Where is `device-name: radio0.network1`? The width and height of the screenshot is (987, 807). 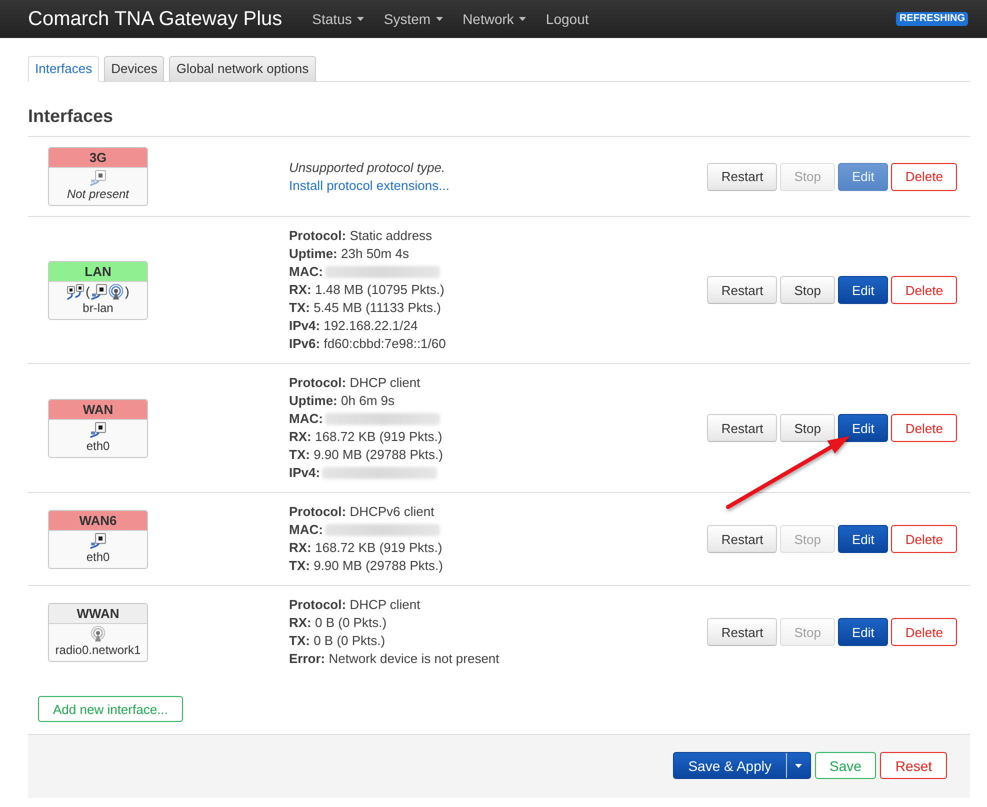 device-name: radio0.network1 is located at coordinates (98, 650).